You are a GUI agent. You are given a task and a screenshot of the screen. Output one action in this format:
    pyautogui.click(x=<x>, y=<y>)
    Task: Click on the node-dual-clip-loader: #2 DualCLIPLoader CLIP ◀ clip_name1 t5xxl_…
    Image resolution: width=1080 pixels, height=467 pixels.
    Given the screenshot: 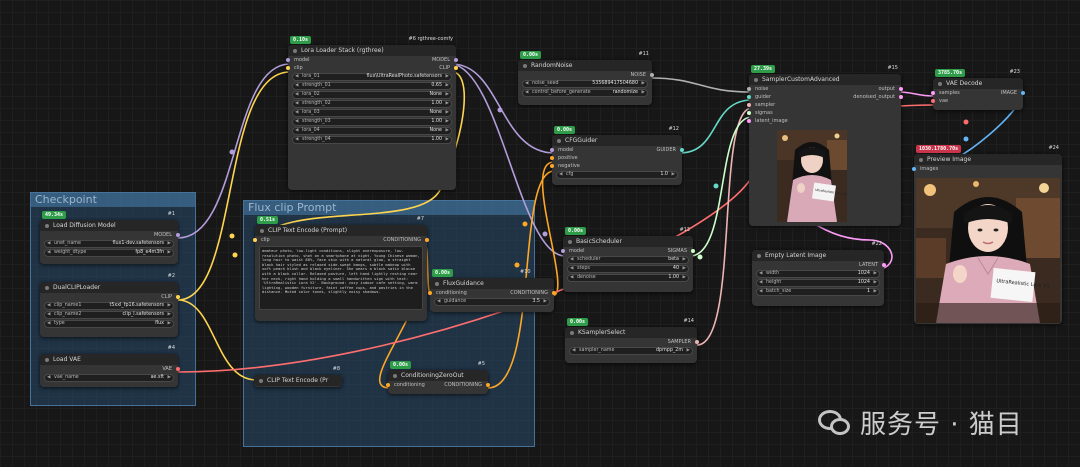 What is the action you would take?
    pyautogui.click(x=110, y=305)
    